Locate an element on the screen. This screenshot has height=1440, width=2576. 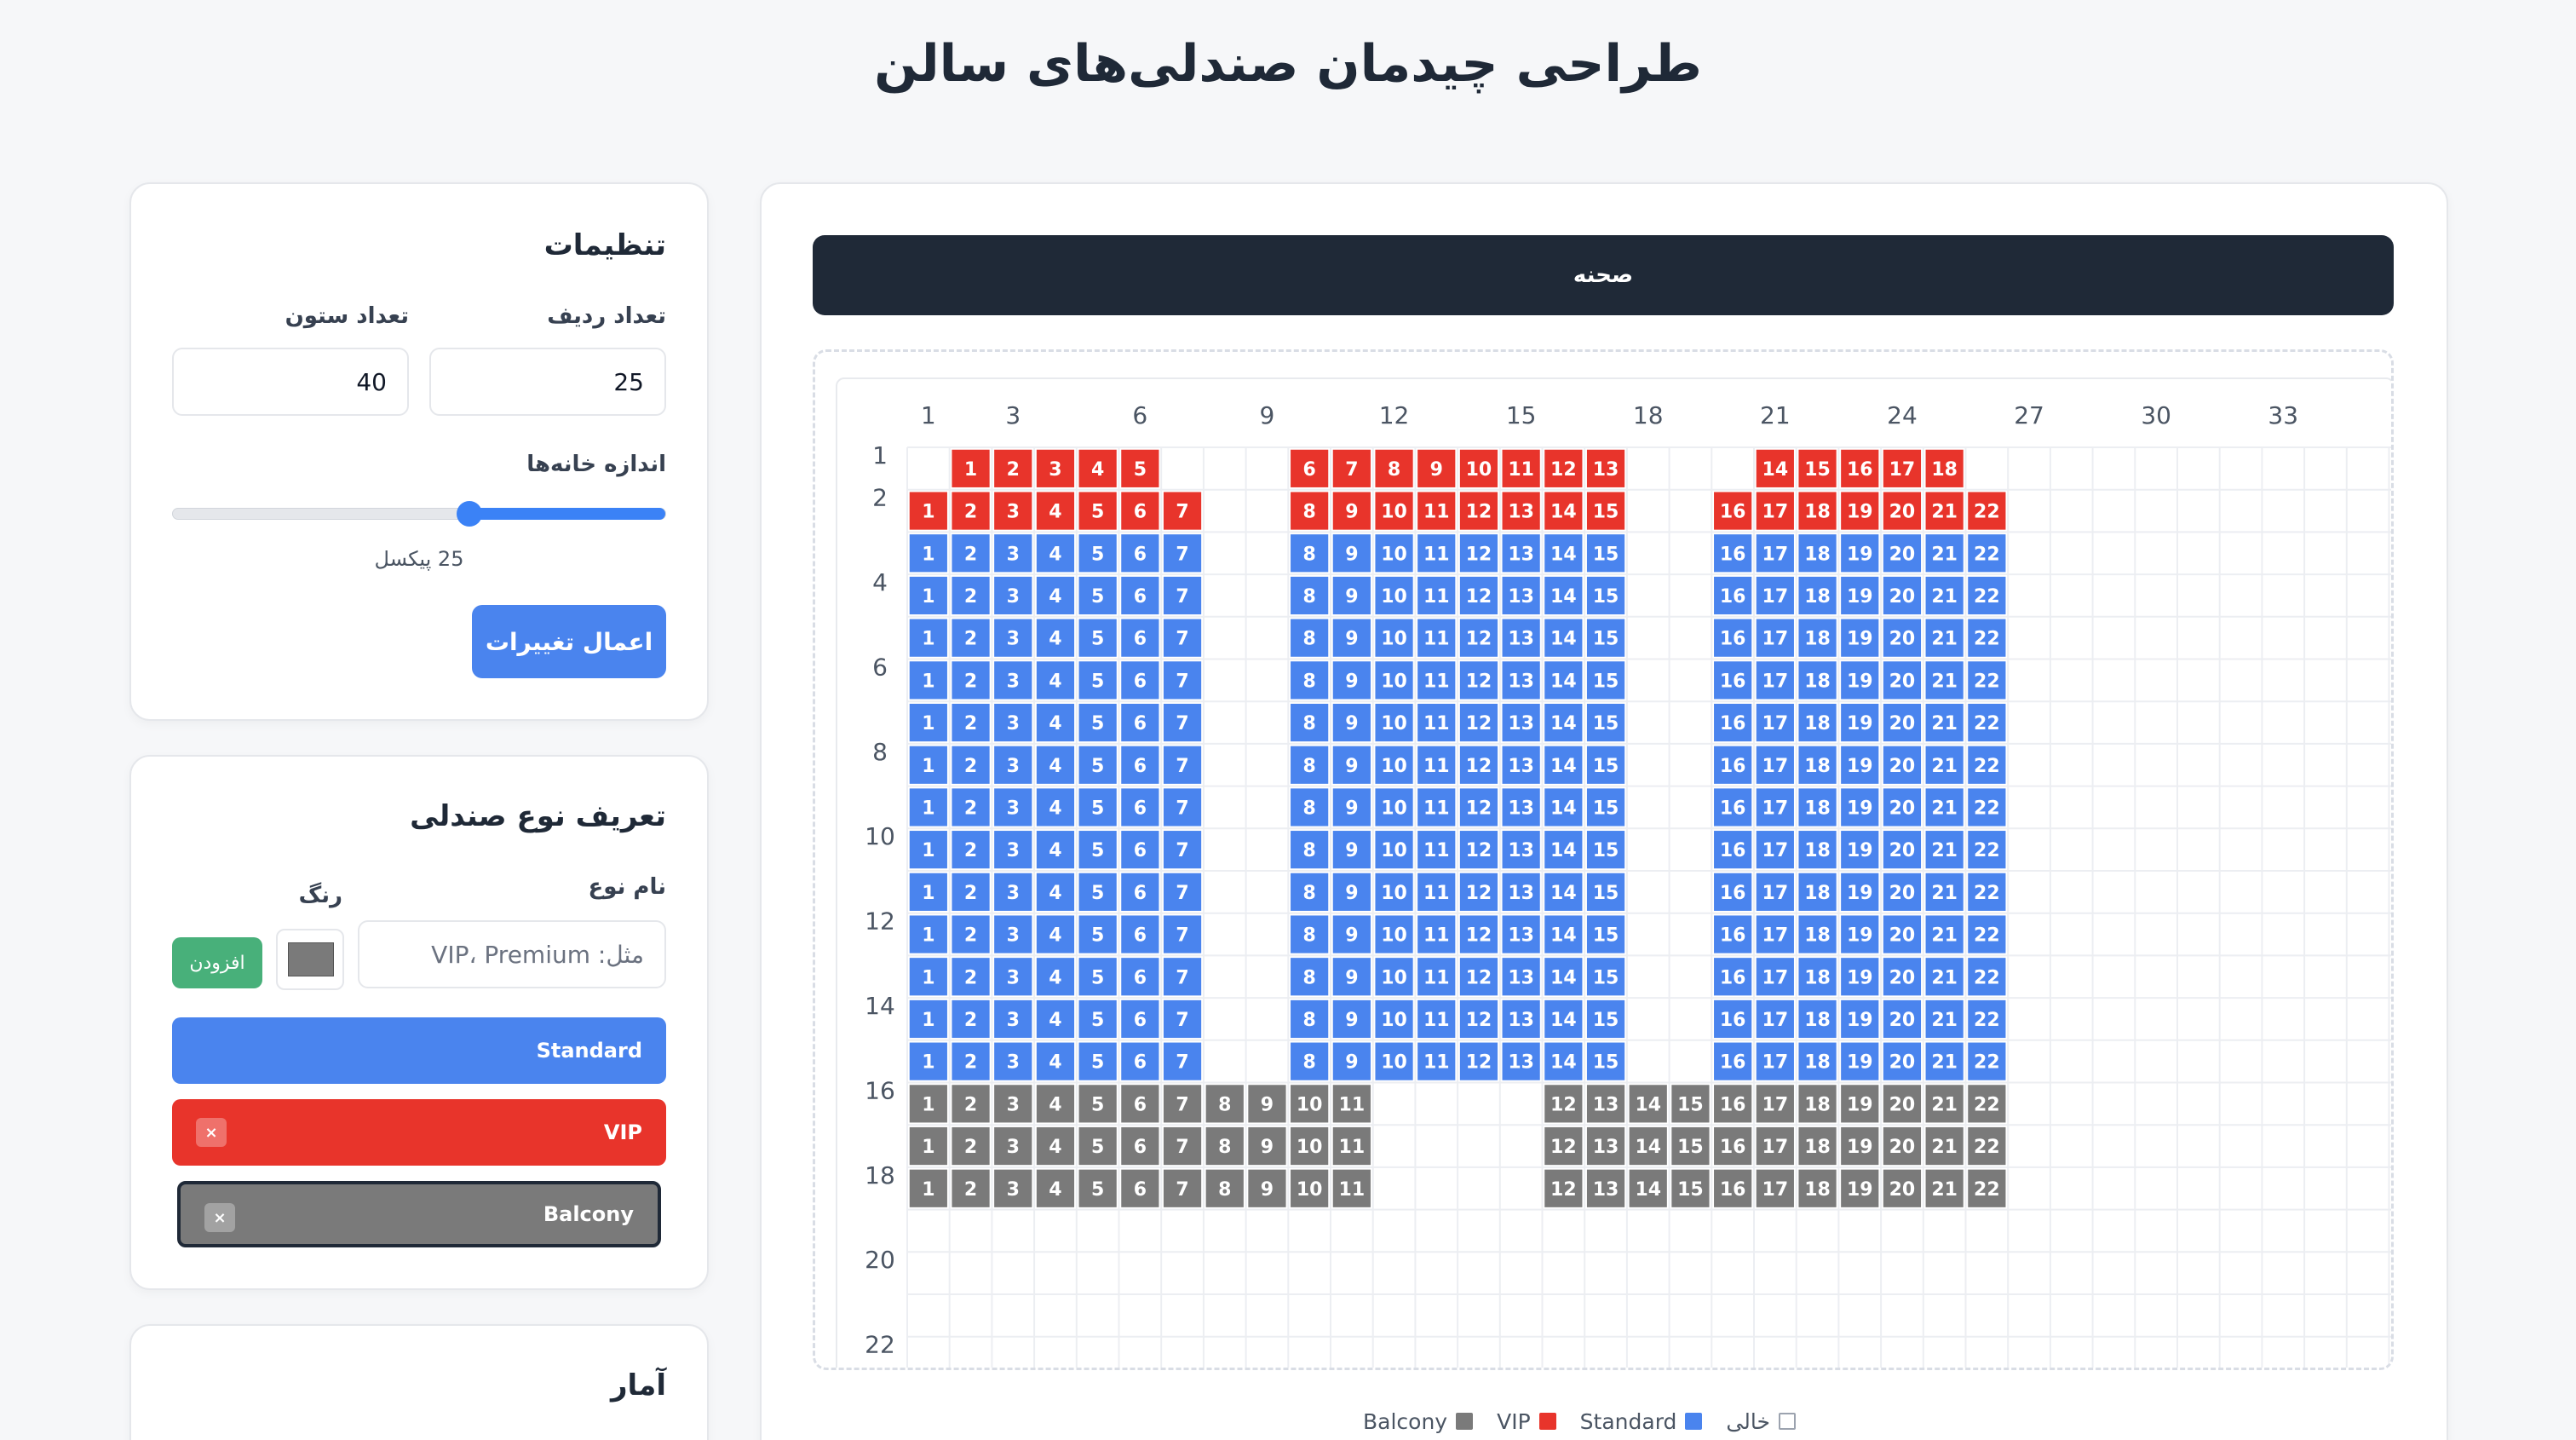
seat-vip: 10 is located at coordinates (1394, 511).